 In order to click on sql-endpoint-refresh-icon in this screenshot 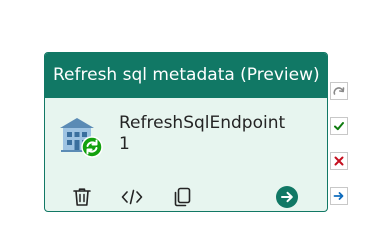, I will do `click(81, 138)`.